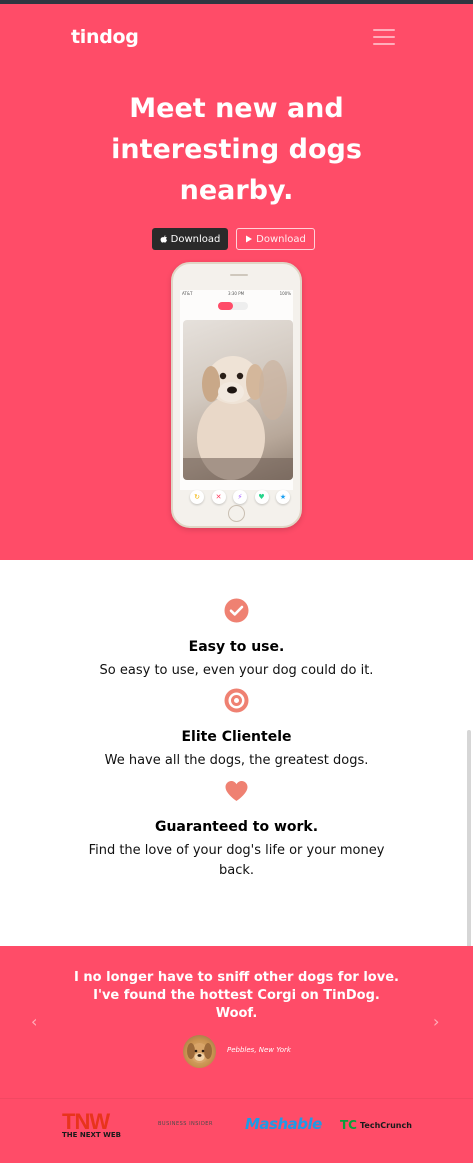  Describe the element at coordinates (236, 760) in the screenshot. I see `feature-text: We have all the dogs, the greatest dogs.` at that location.